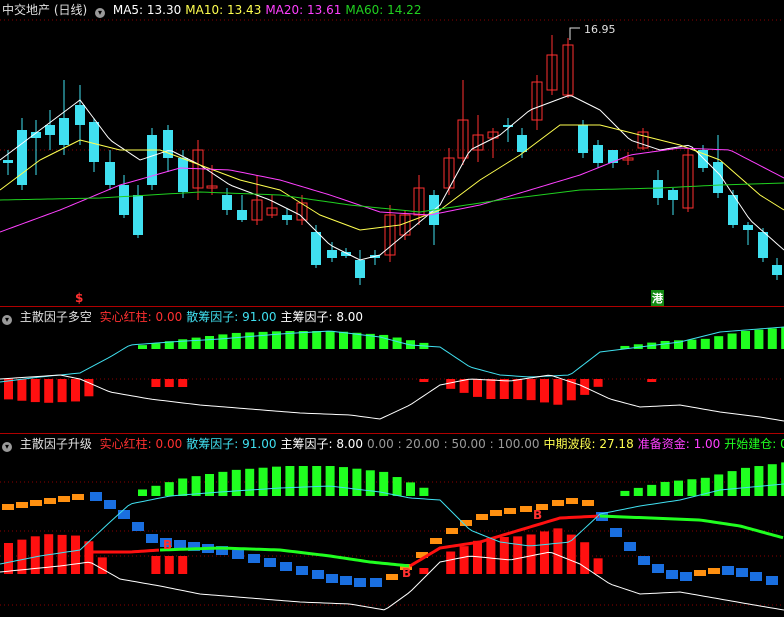  What do you see at coordinates (392, 354) in the screenshot?
I see `retail-factor-line` at bounding box center [392, 354].